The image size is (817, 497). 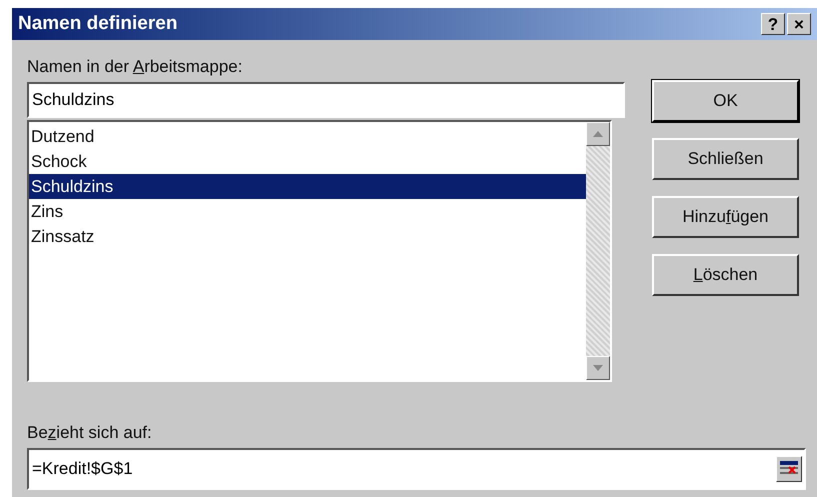 What do you see at coordinates (799, 24) in the screenshot?
I see `close-button: ×` at bounding box center [799, 24].